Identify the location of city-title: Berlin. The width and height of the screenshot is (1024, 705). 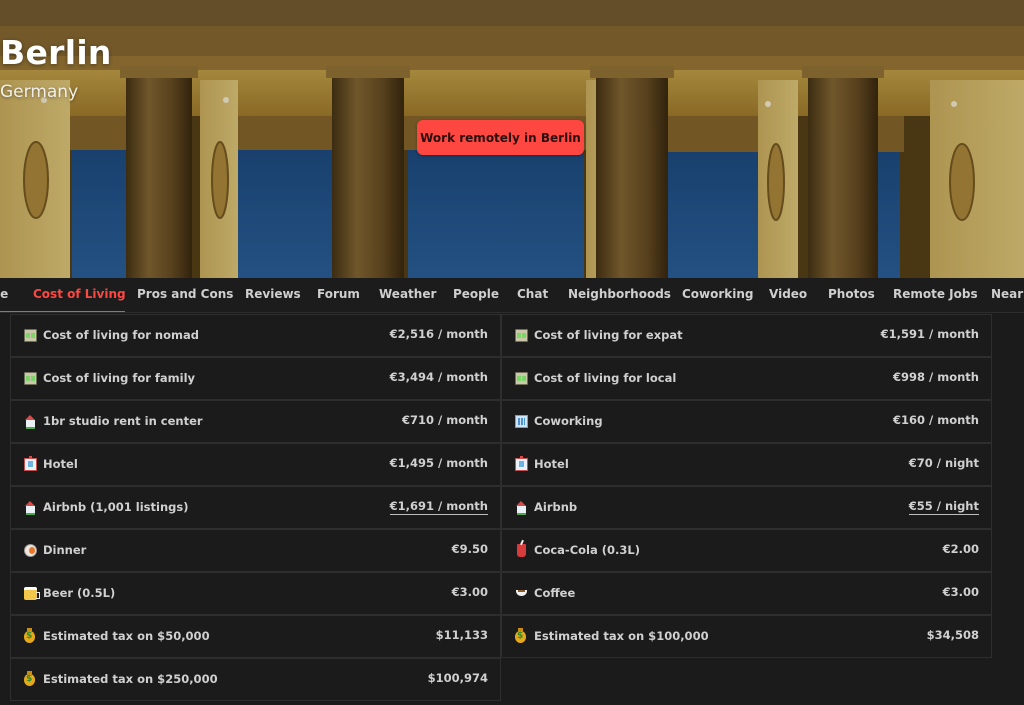
(56, 52).